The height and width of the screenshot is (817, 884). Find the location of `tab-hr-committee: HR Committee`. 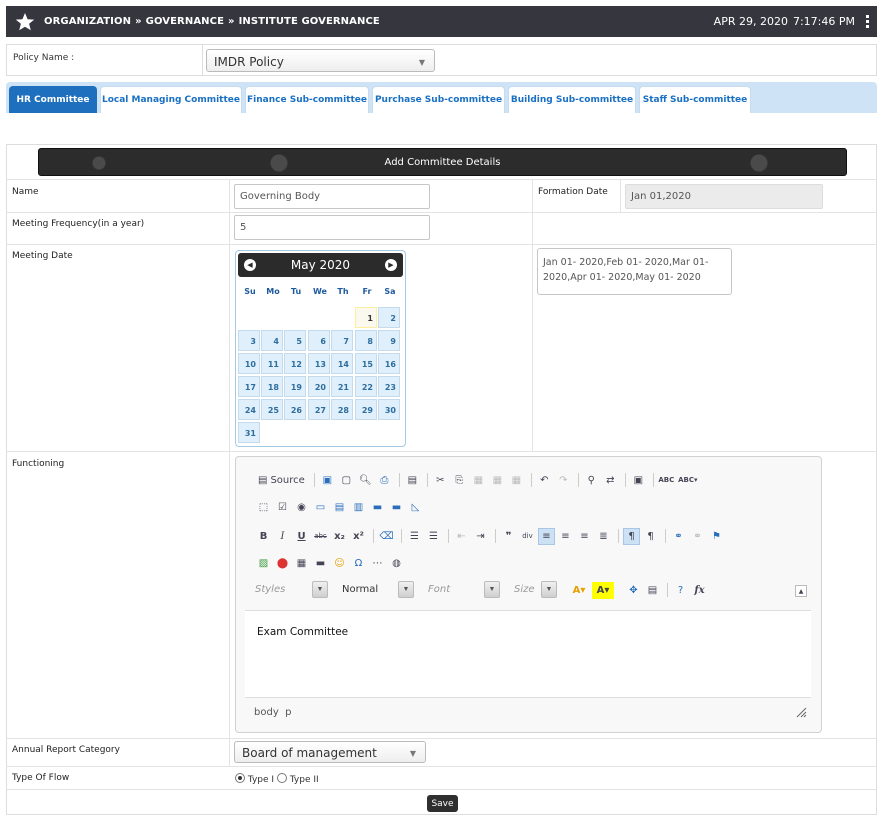

tab-hr-committee: HR Committee is located at coordinates (53, 99).